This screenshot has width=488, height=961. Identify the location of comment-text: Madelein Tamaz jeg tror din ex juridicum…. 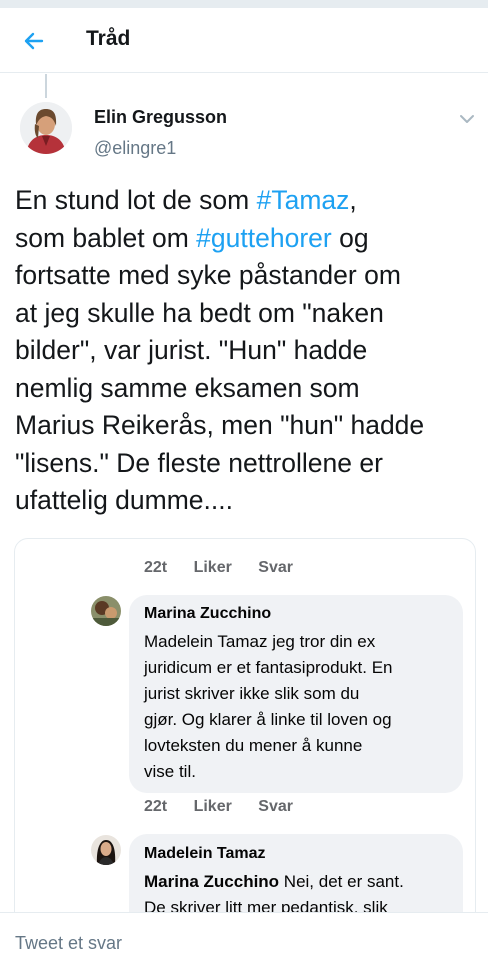
(268, 706).